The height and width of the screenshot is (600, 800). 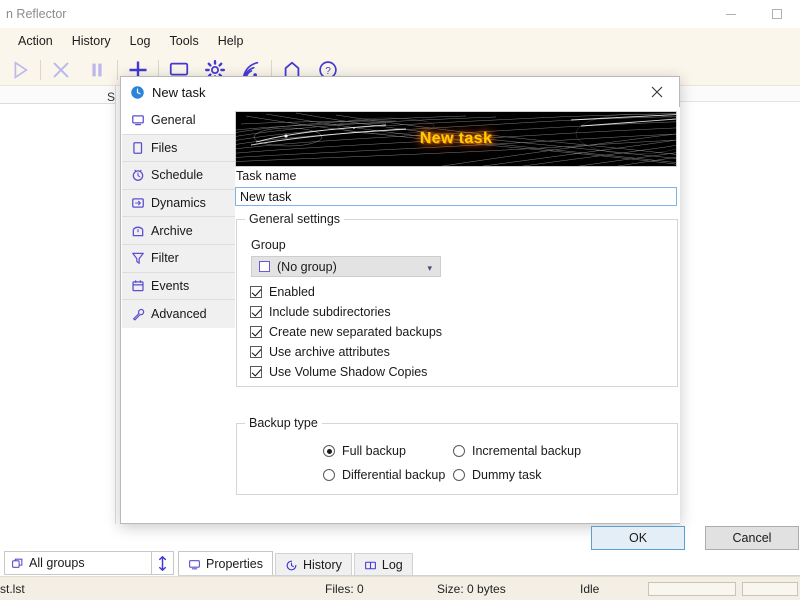 What do you see at coordinates (738, 94) in the screenshot?
I see `right-pane-header` at bounding box center [738, 94].